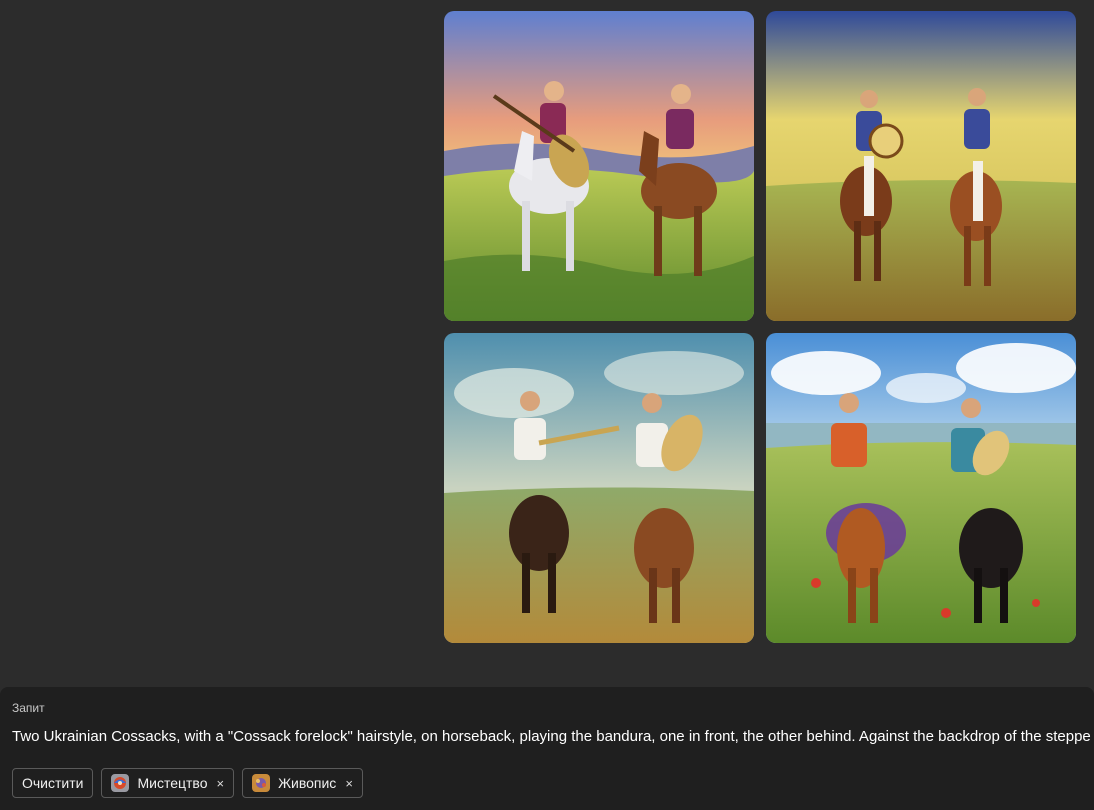 The height and width of the screenshot is (810, 1094). Describe the element at coordinates (307, 783) in the screenshot. I see `style-chip-painting-label: Живопис` at that location.